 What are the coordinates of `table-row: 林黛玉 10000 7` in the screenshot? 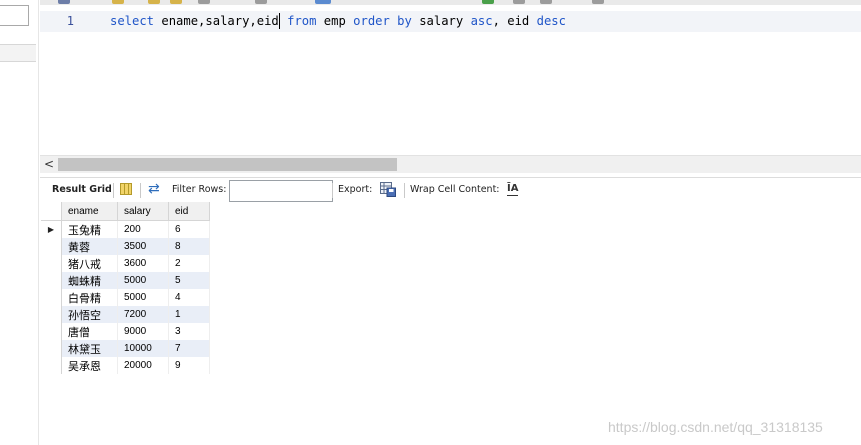 It's located at (125, 348).